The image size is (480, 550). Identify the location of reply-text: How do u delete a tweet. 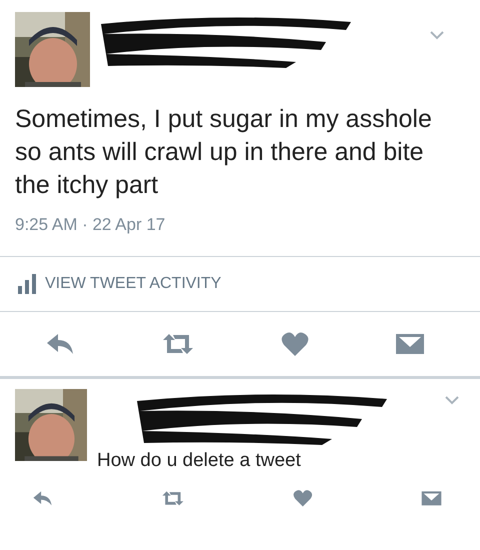
(199, 460).